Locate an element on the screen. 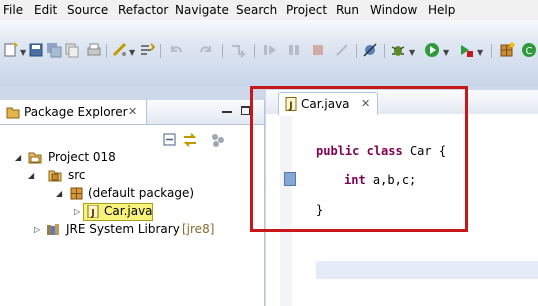 The height and width of the screenshot is (306, 538). run-icon is located at coordinates (432, 50).